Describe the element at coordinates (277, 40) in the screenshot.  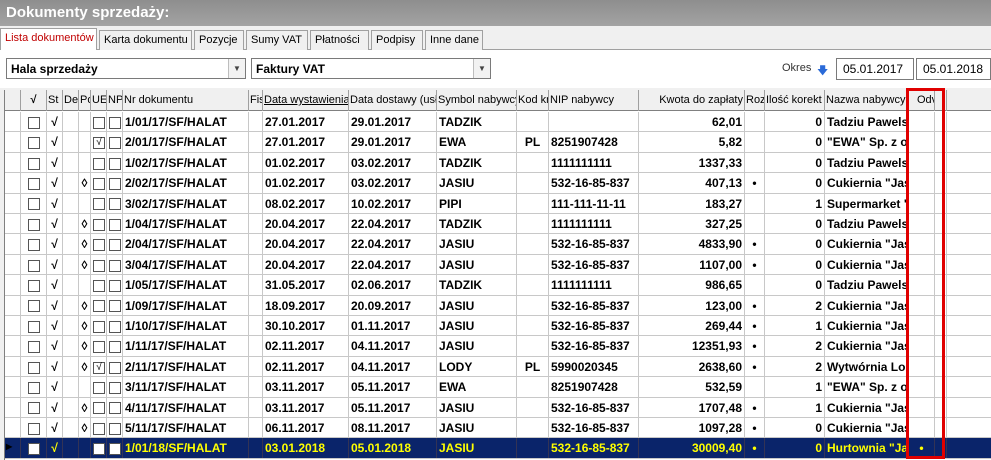
I see `tab-sumy-vat: Sumy VAT` at that location.